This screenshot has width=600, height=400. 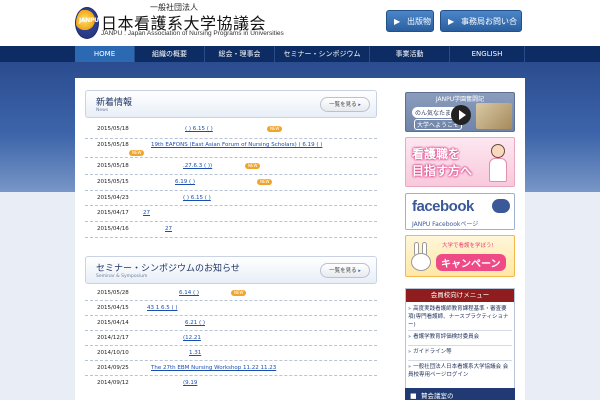 I want to click on seminar-date: 2015/04/14, so click(x=113, y=323).